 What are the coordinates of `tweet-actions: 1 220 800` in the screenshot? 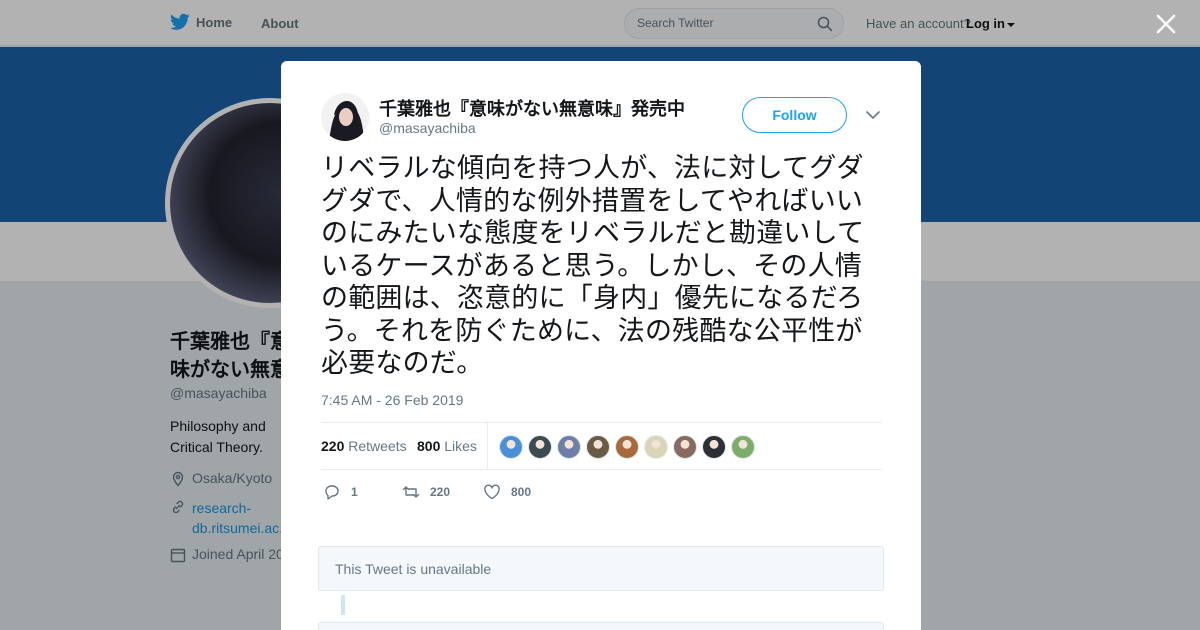 It's located at (601, 493).